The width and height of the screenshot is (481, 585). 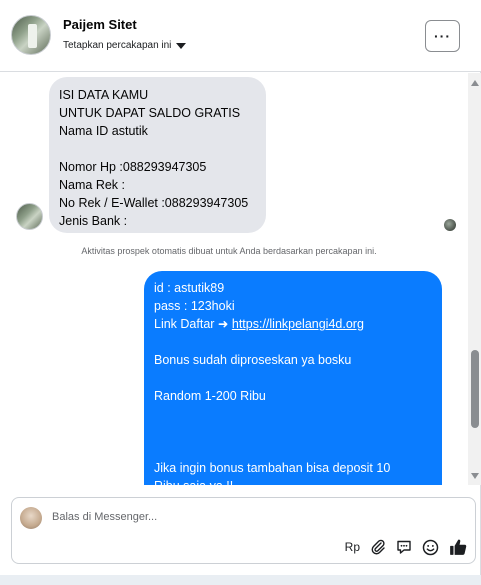 What do you see at coordinates (475, 389) in the screenshot?
I see `scroll-thumb` at bounding box center [475, 389].